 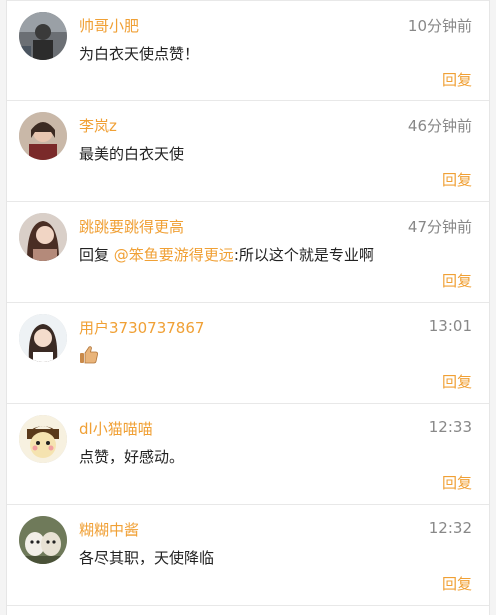 I want to click on mention-link: @笨鱼要游得更远, so click(x=174, y=255).